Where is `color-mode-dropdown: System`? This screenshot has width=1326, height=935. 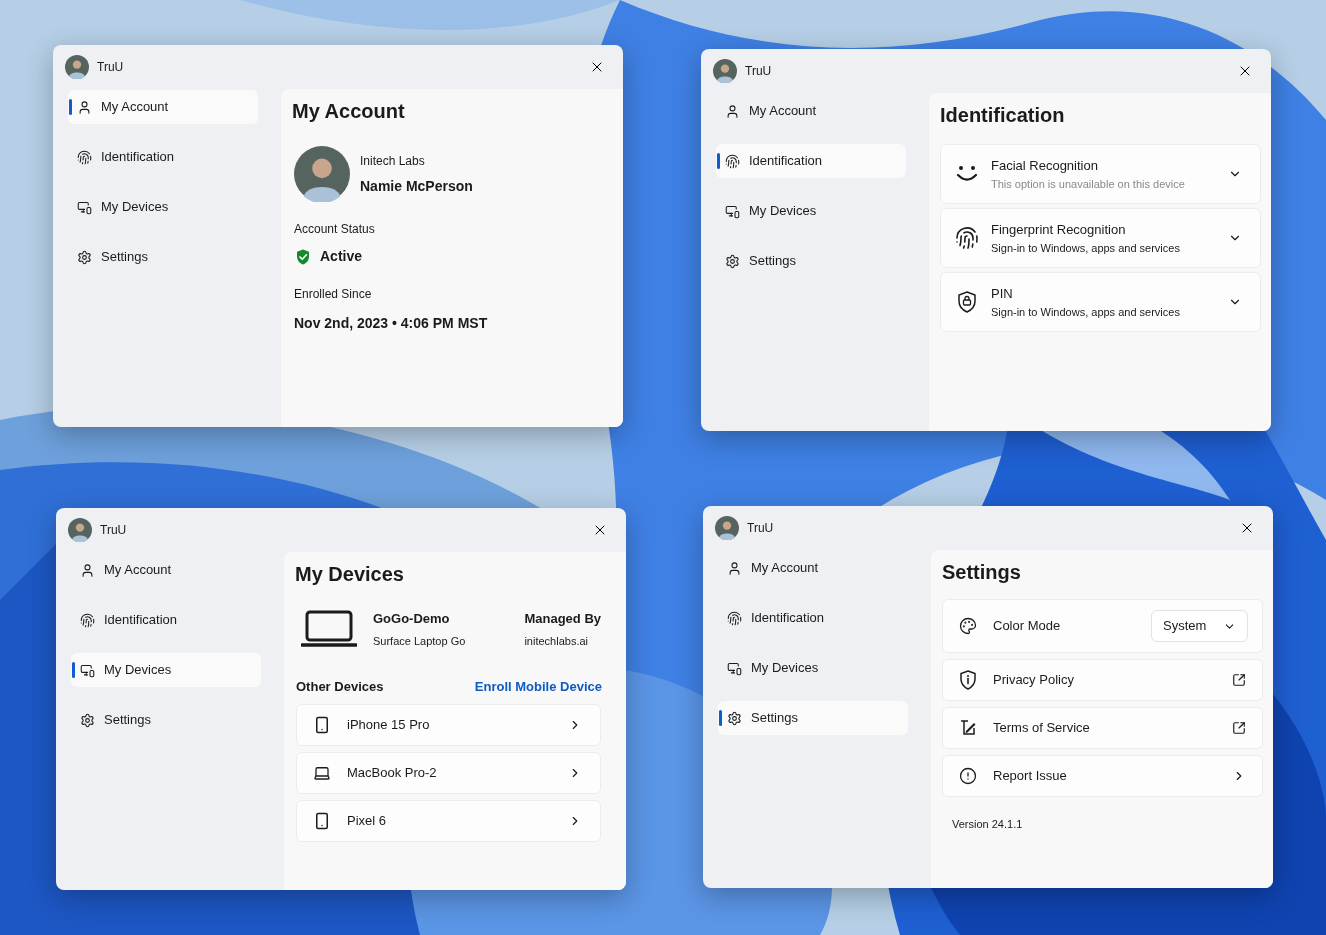
color-mode-dropdown: System is located at coordinates (1199, 626).